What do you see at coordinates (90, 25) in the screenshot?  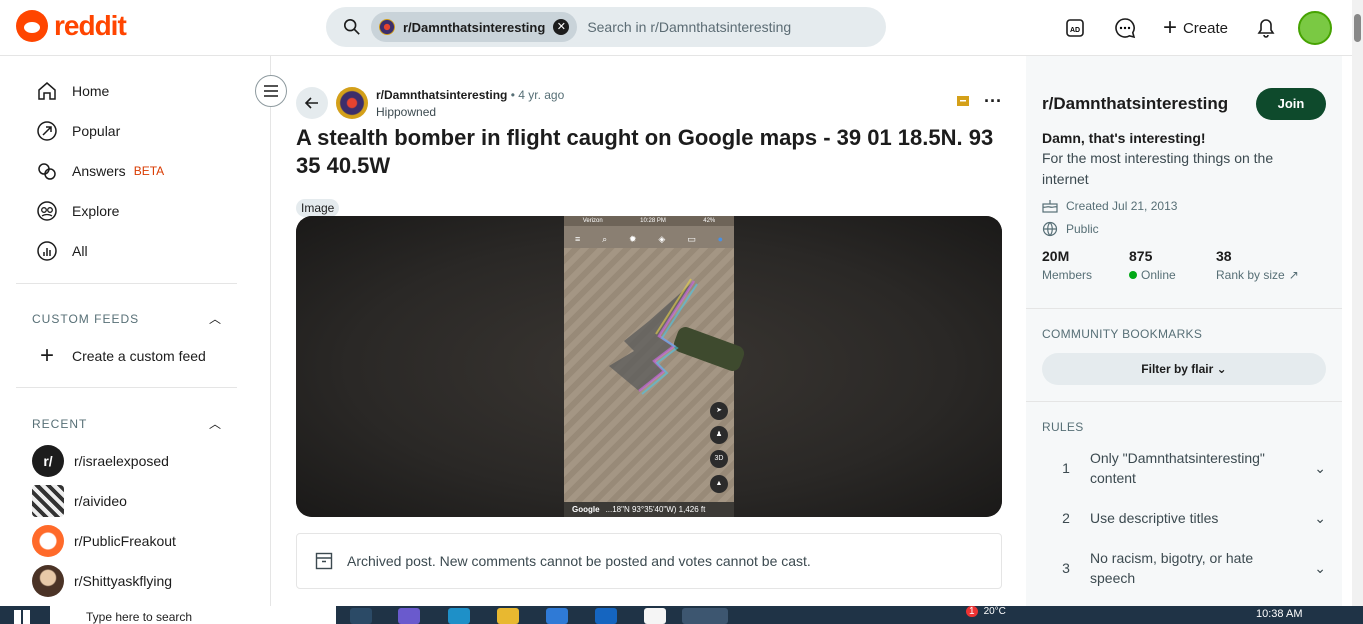 I see `logo-text: reddit` at bounding box center [90, 25].